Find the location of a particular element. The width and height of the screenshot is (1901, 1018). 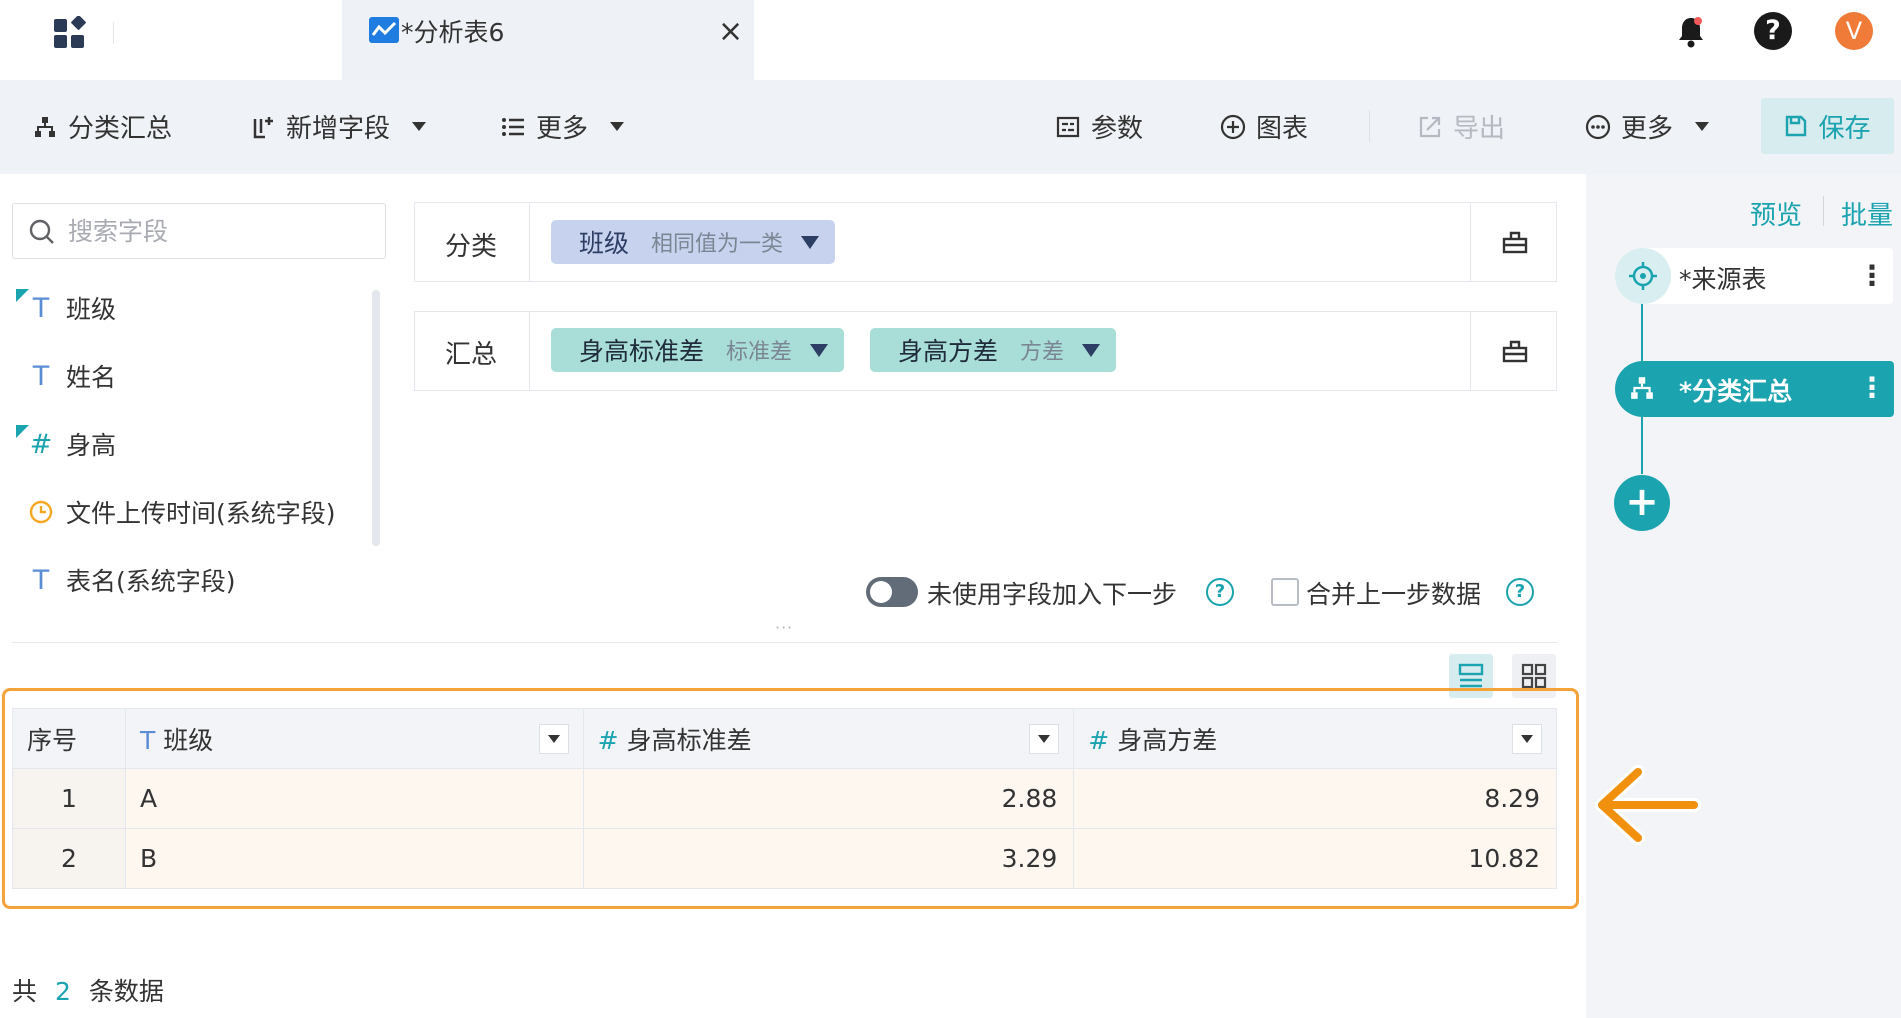

more-right-label: 更多 is located at coordinates (1647, 129).